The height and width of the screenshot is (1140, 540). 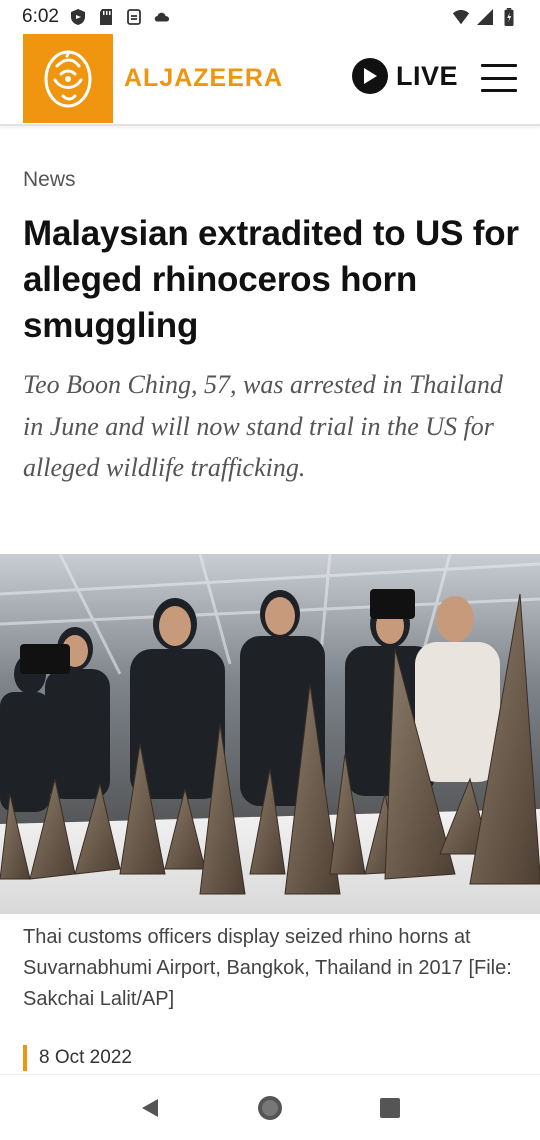 What do you see at coordinates (105, 17) in the screenshot?
I see `sd-card-icon` at bounding box center [105, 17].